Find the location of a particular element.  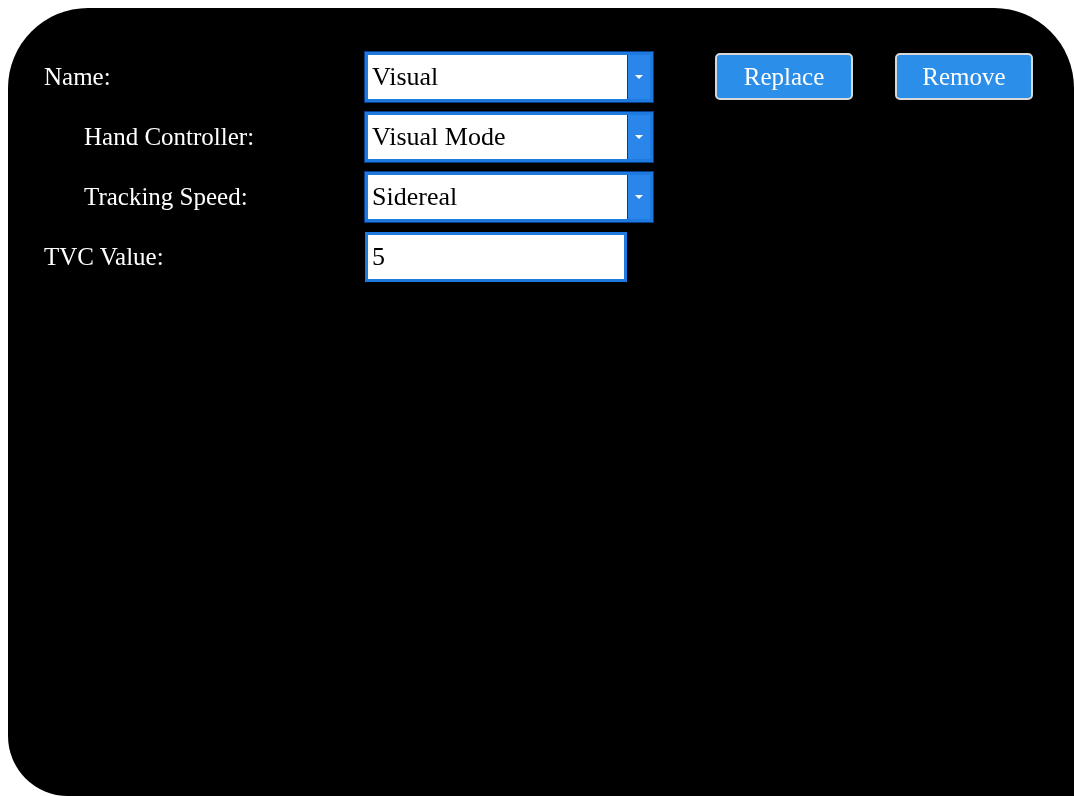

field-label: Hand Controller: is located at coordinates (169, 137).